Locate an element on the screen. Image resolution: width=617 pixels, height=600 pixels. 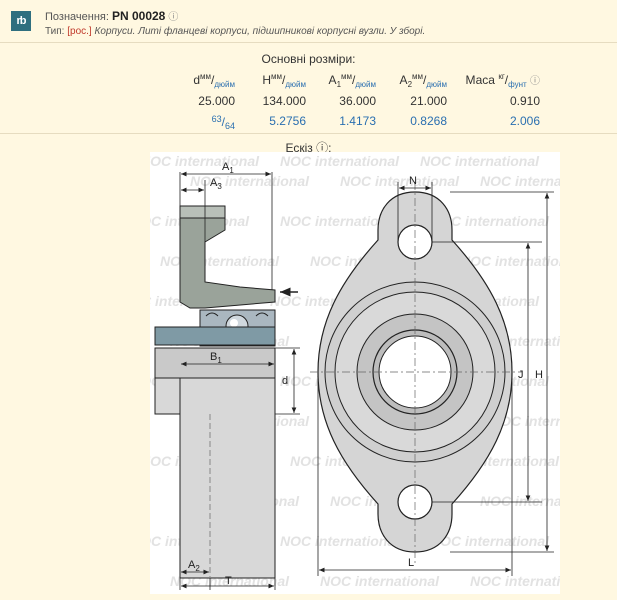
value-h-metric: 134.000 is located at coordinates (284, 101).